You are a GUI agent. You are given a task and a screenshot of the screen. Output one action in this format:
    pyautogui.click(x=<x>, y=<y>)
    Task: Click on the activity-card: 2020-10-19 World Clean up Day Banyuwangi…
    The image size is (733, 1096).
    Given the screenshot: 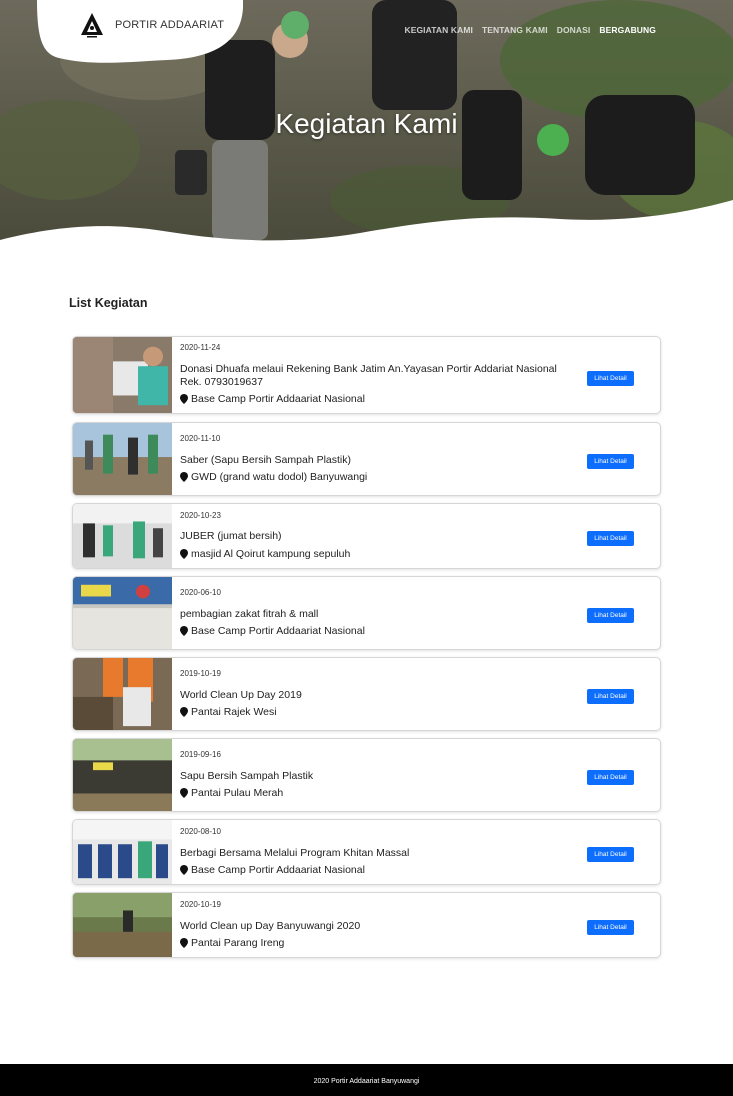 What is the action you would take?
    pyautogui.click(x=366, y=925)
    